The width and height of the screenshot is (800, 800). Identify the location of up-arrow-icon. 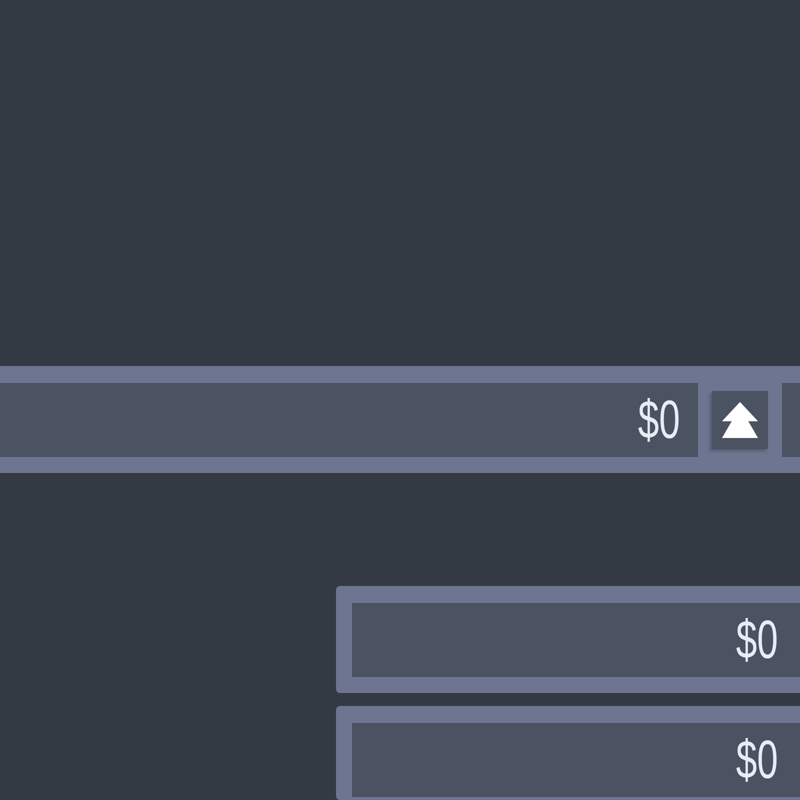
(740, 420).